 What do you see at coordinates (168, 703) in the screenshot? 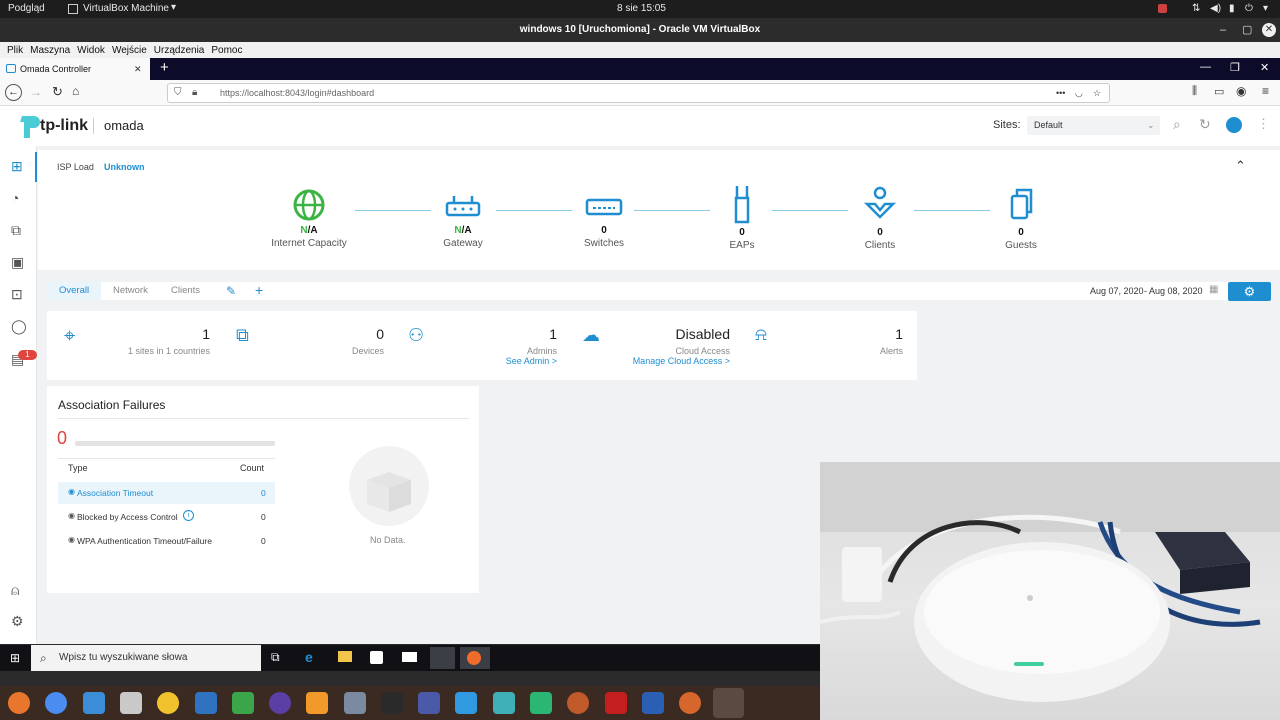
I see `rhythmbox-dock-icon` at bounding box center [168, 703].